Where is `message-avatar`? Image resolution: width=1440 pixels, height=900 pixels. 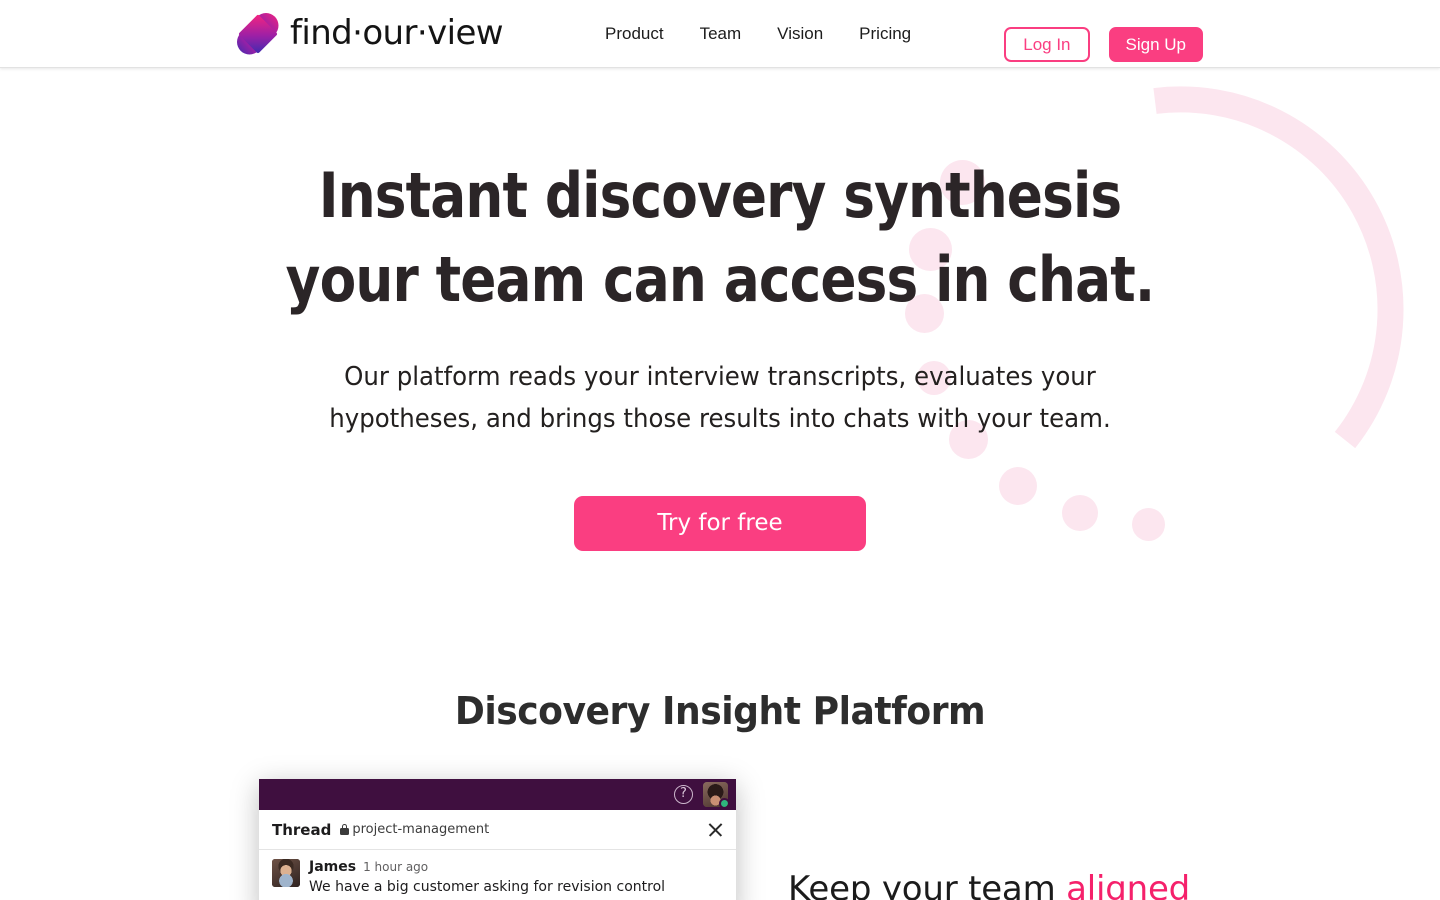 message-avatar is located at coordinates (286, 873).